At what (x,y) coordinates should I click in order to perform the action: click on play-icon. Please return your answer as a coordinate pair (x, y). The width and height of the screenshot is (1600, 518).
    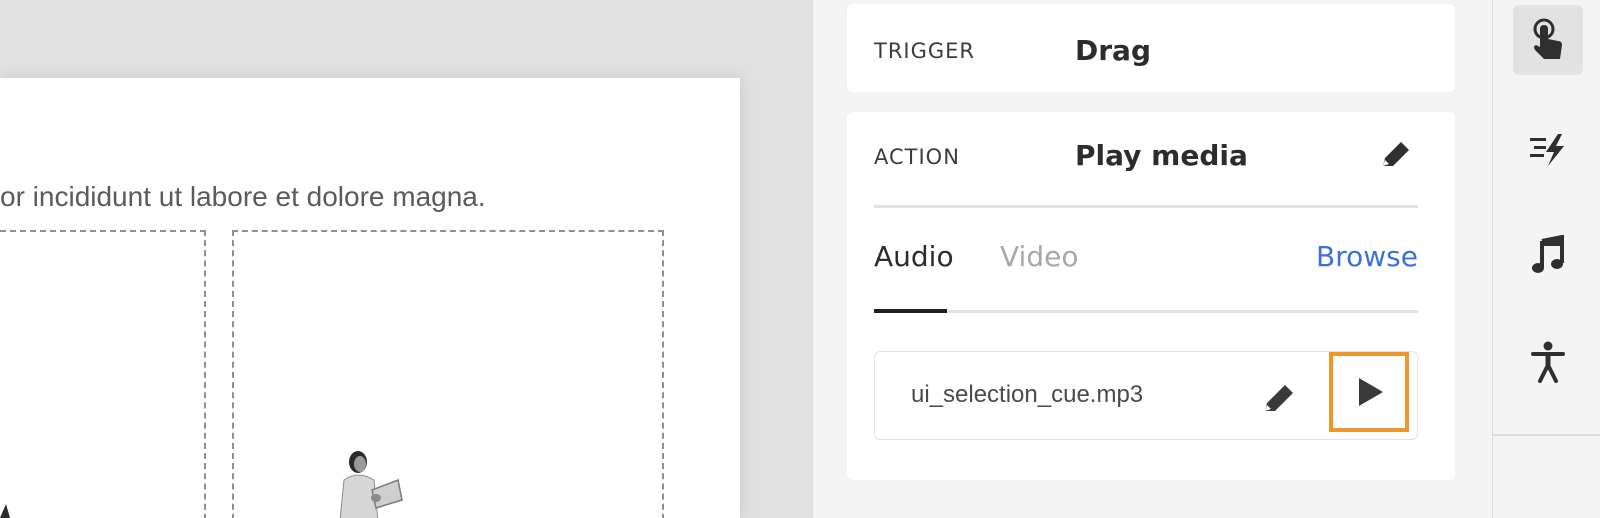
    Looking at the image, I should click on (1371, 392).